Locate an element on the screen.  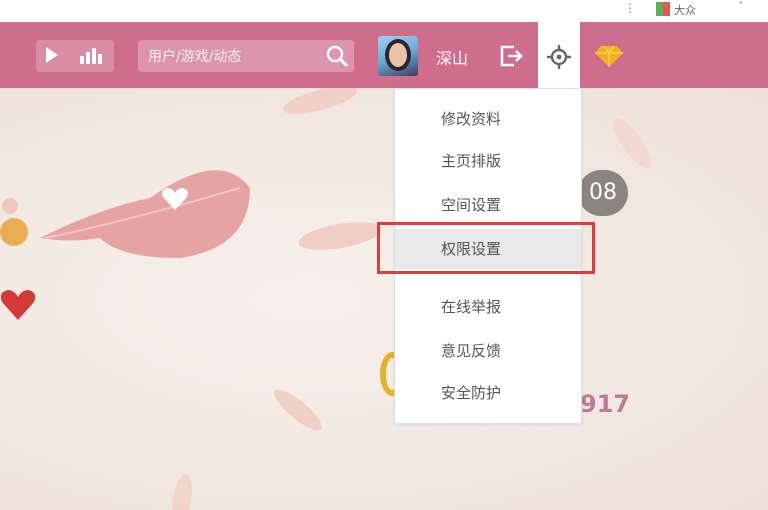
dropdown-caret-icon: ˇ is located at coordinates (741, 6).